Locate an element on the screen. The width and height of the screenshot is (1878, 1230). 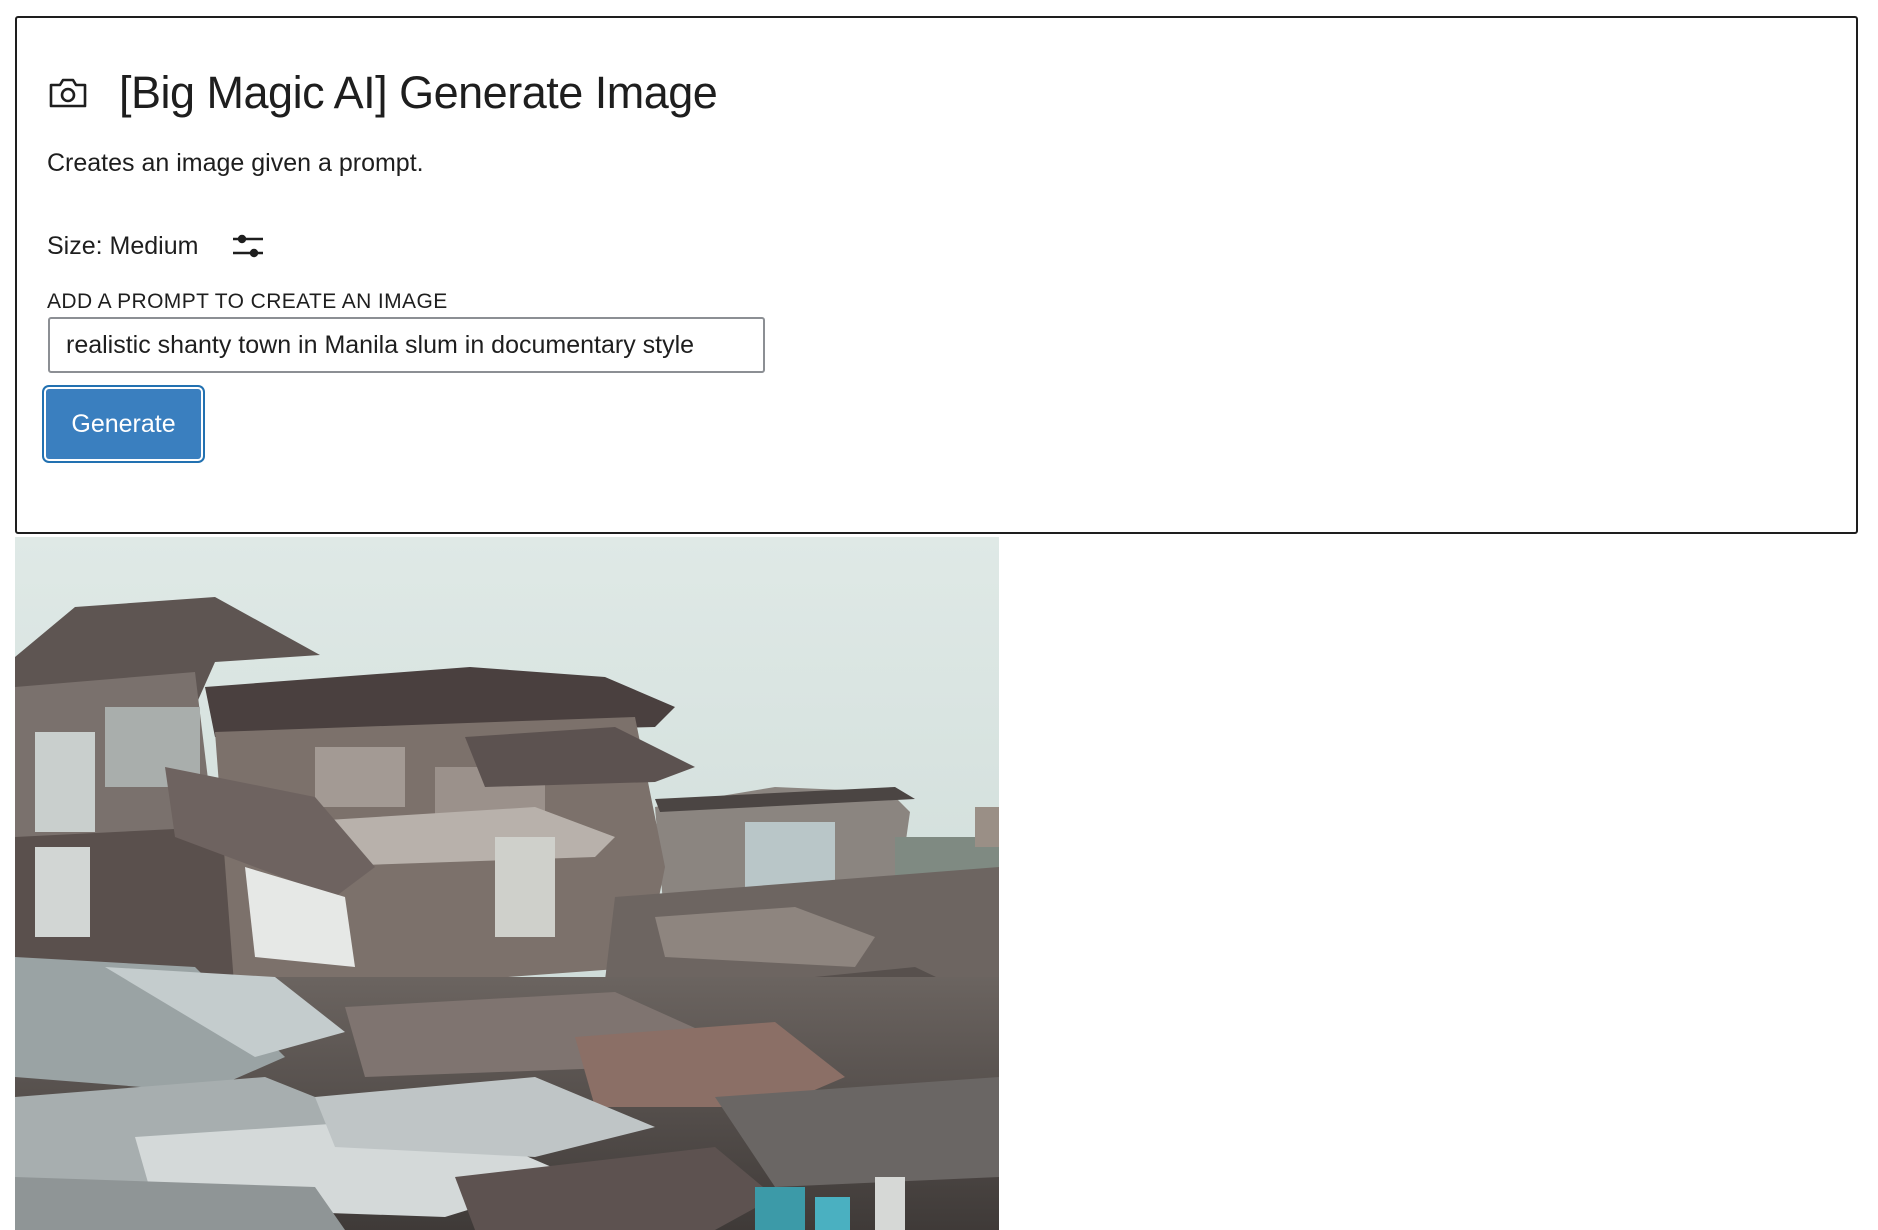
size-row: Size: Medium is located at coordinates (157, 246).